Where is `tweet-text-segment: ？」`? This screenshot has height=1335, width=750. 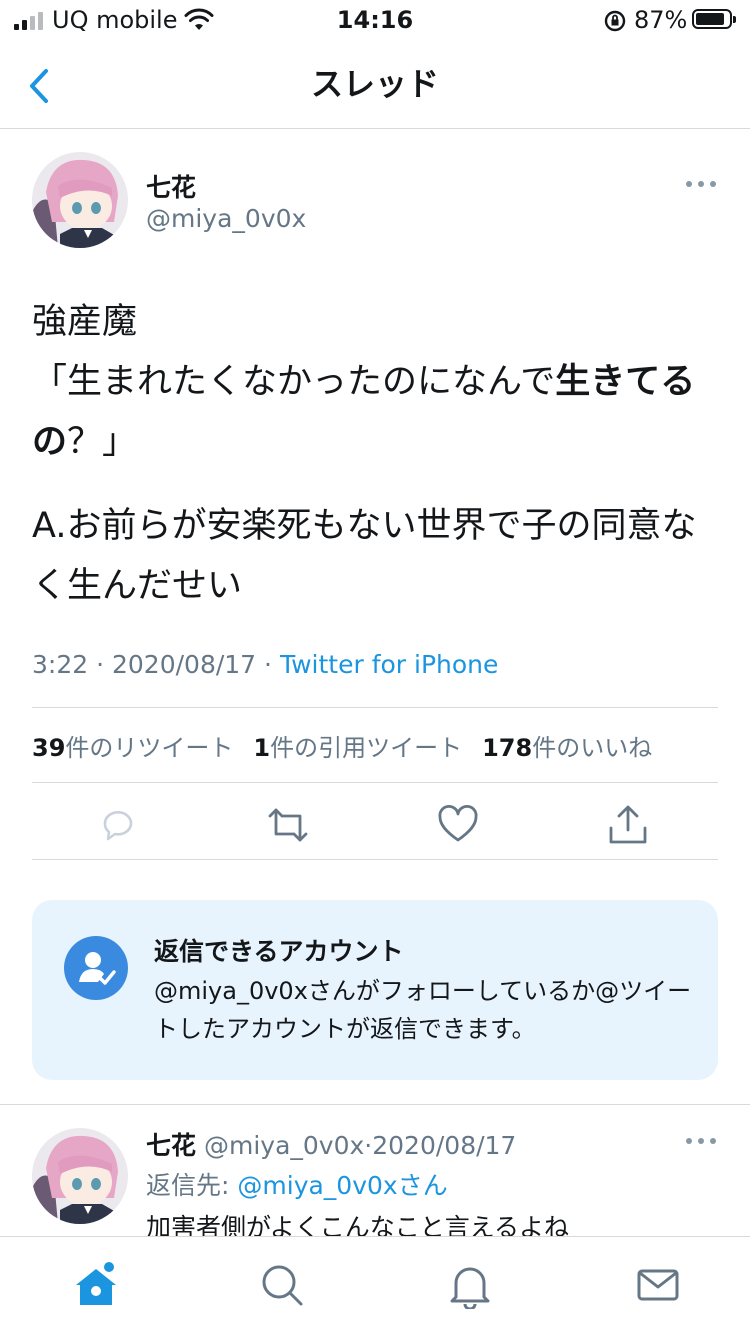
tweet-text-segment: ？」 is located at coordinates (102, 442).